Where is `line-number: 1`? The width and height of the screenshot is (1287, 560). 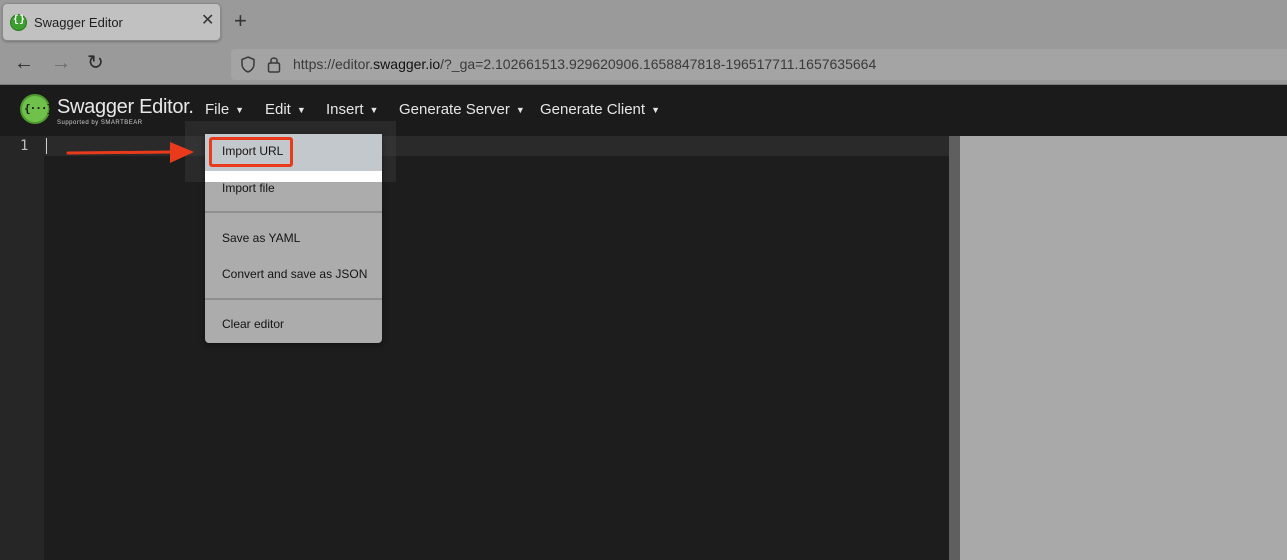
line-number: 1 is located at coordinates (24, 146).